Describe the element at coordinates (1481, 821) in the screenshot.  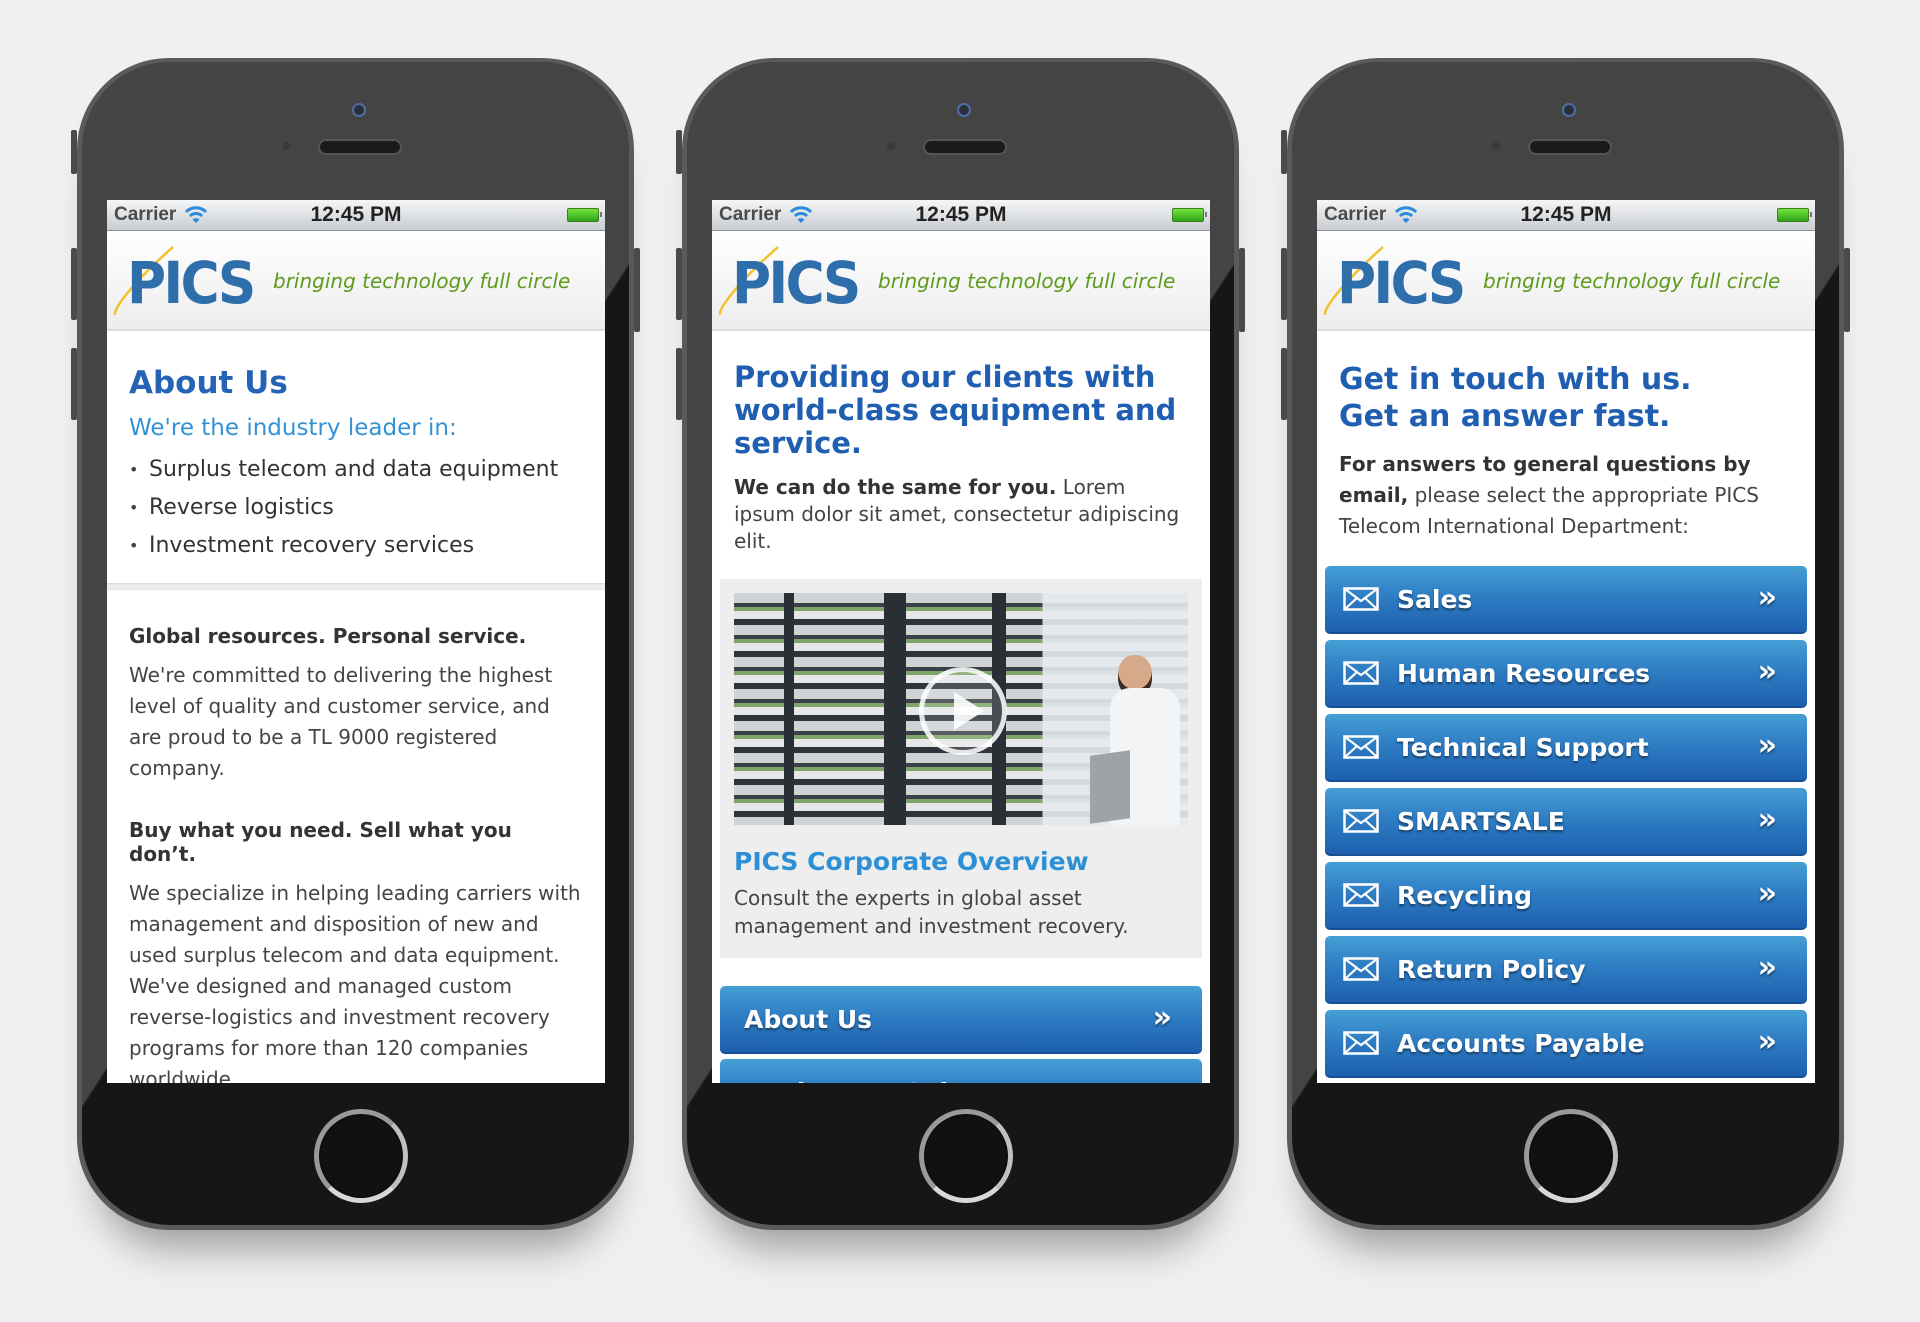
I see `button-label: SMARTSALE` at that location.